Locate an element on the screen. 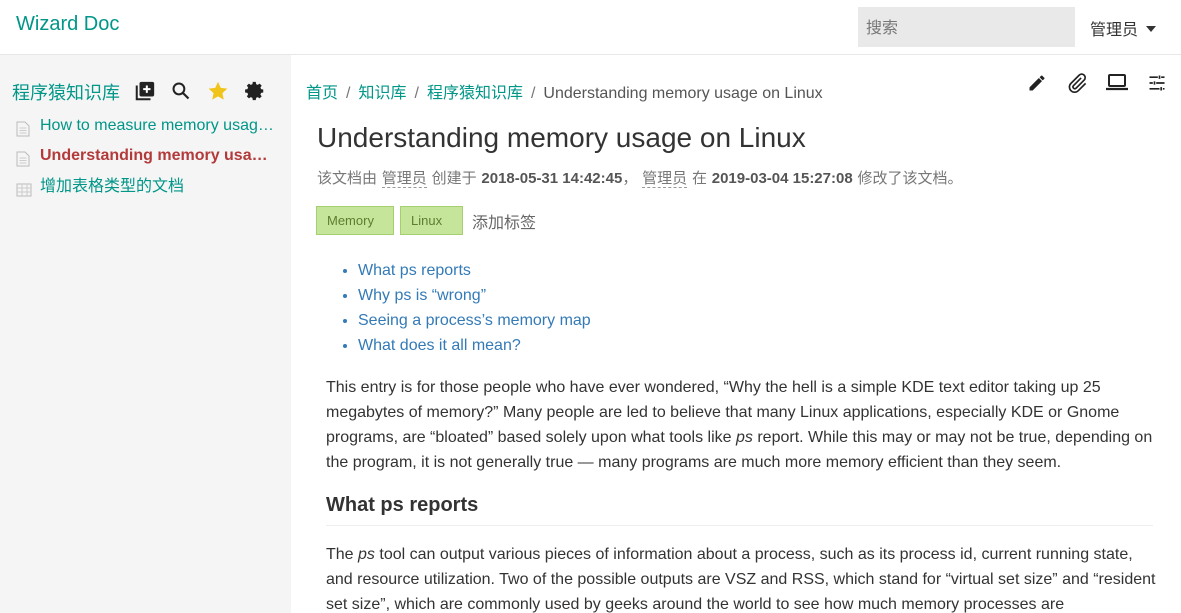  meta-comma: ， is located at coordinates (630, 178).